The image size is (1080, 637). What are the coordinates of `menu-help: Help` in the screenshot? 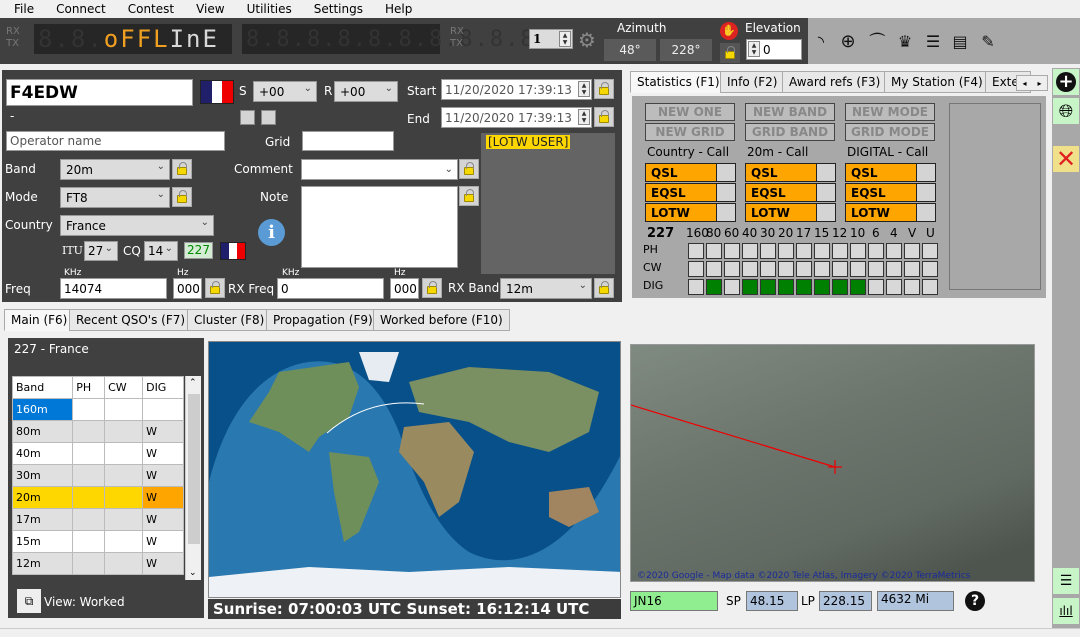 It's located at (395, 9).